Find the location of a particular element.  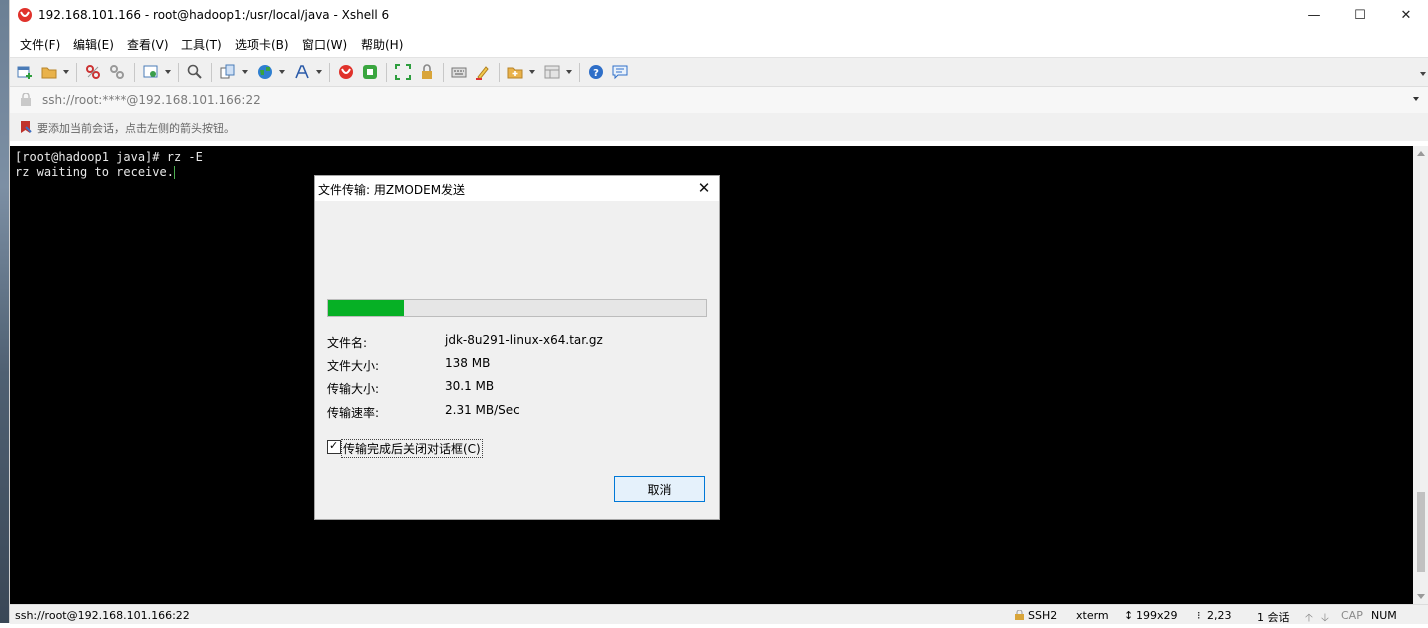

open-folder-icon is located at coordinates (49, 72).